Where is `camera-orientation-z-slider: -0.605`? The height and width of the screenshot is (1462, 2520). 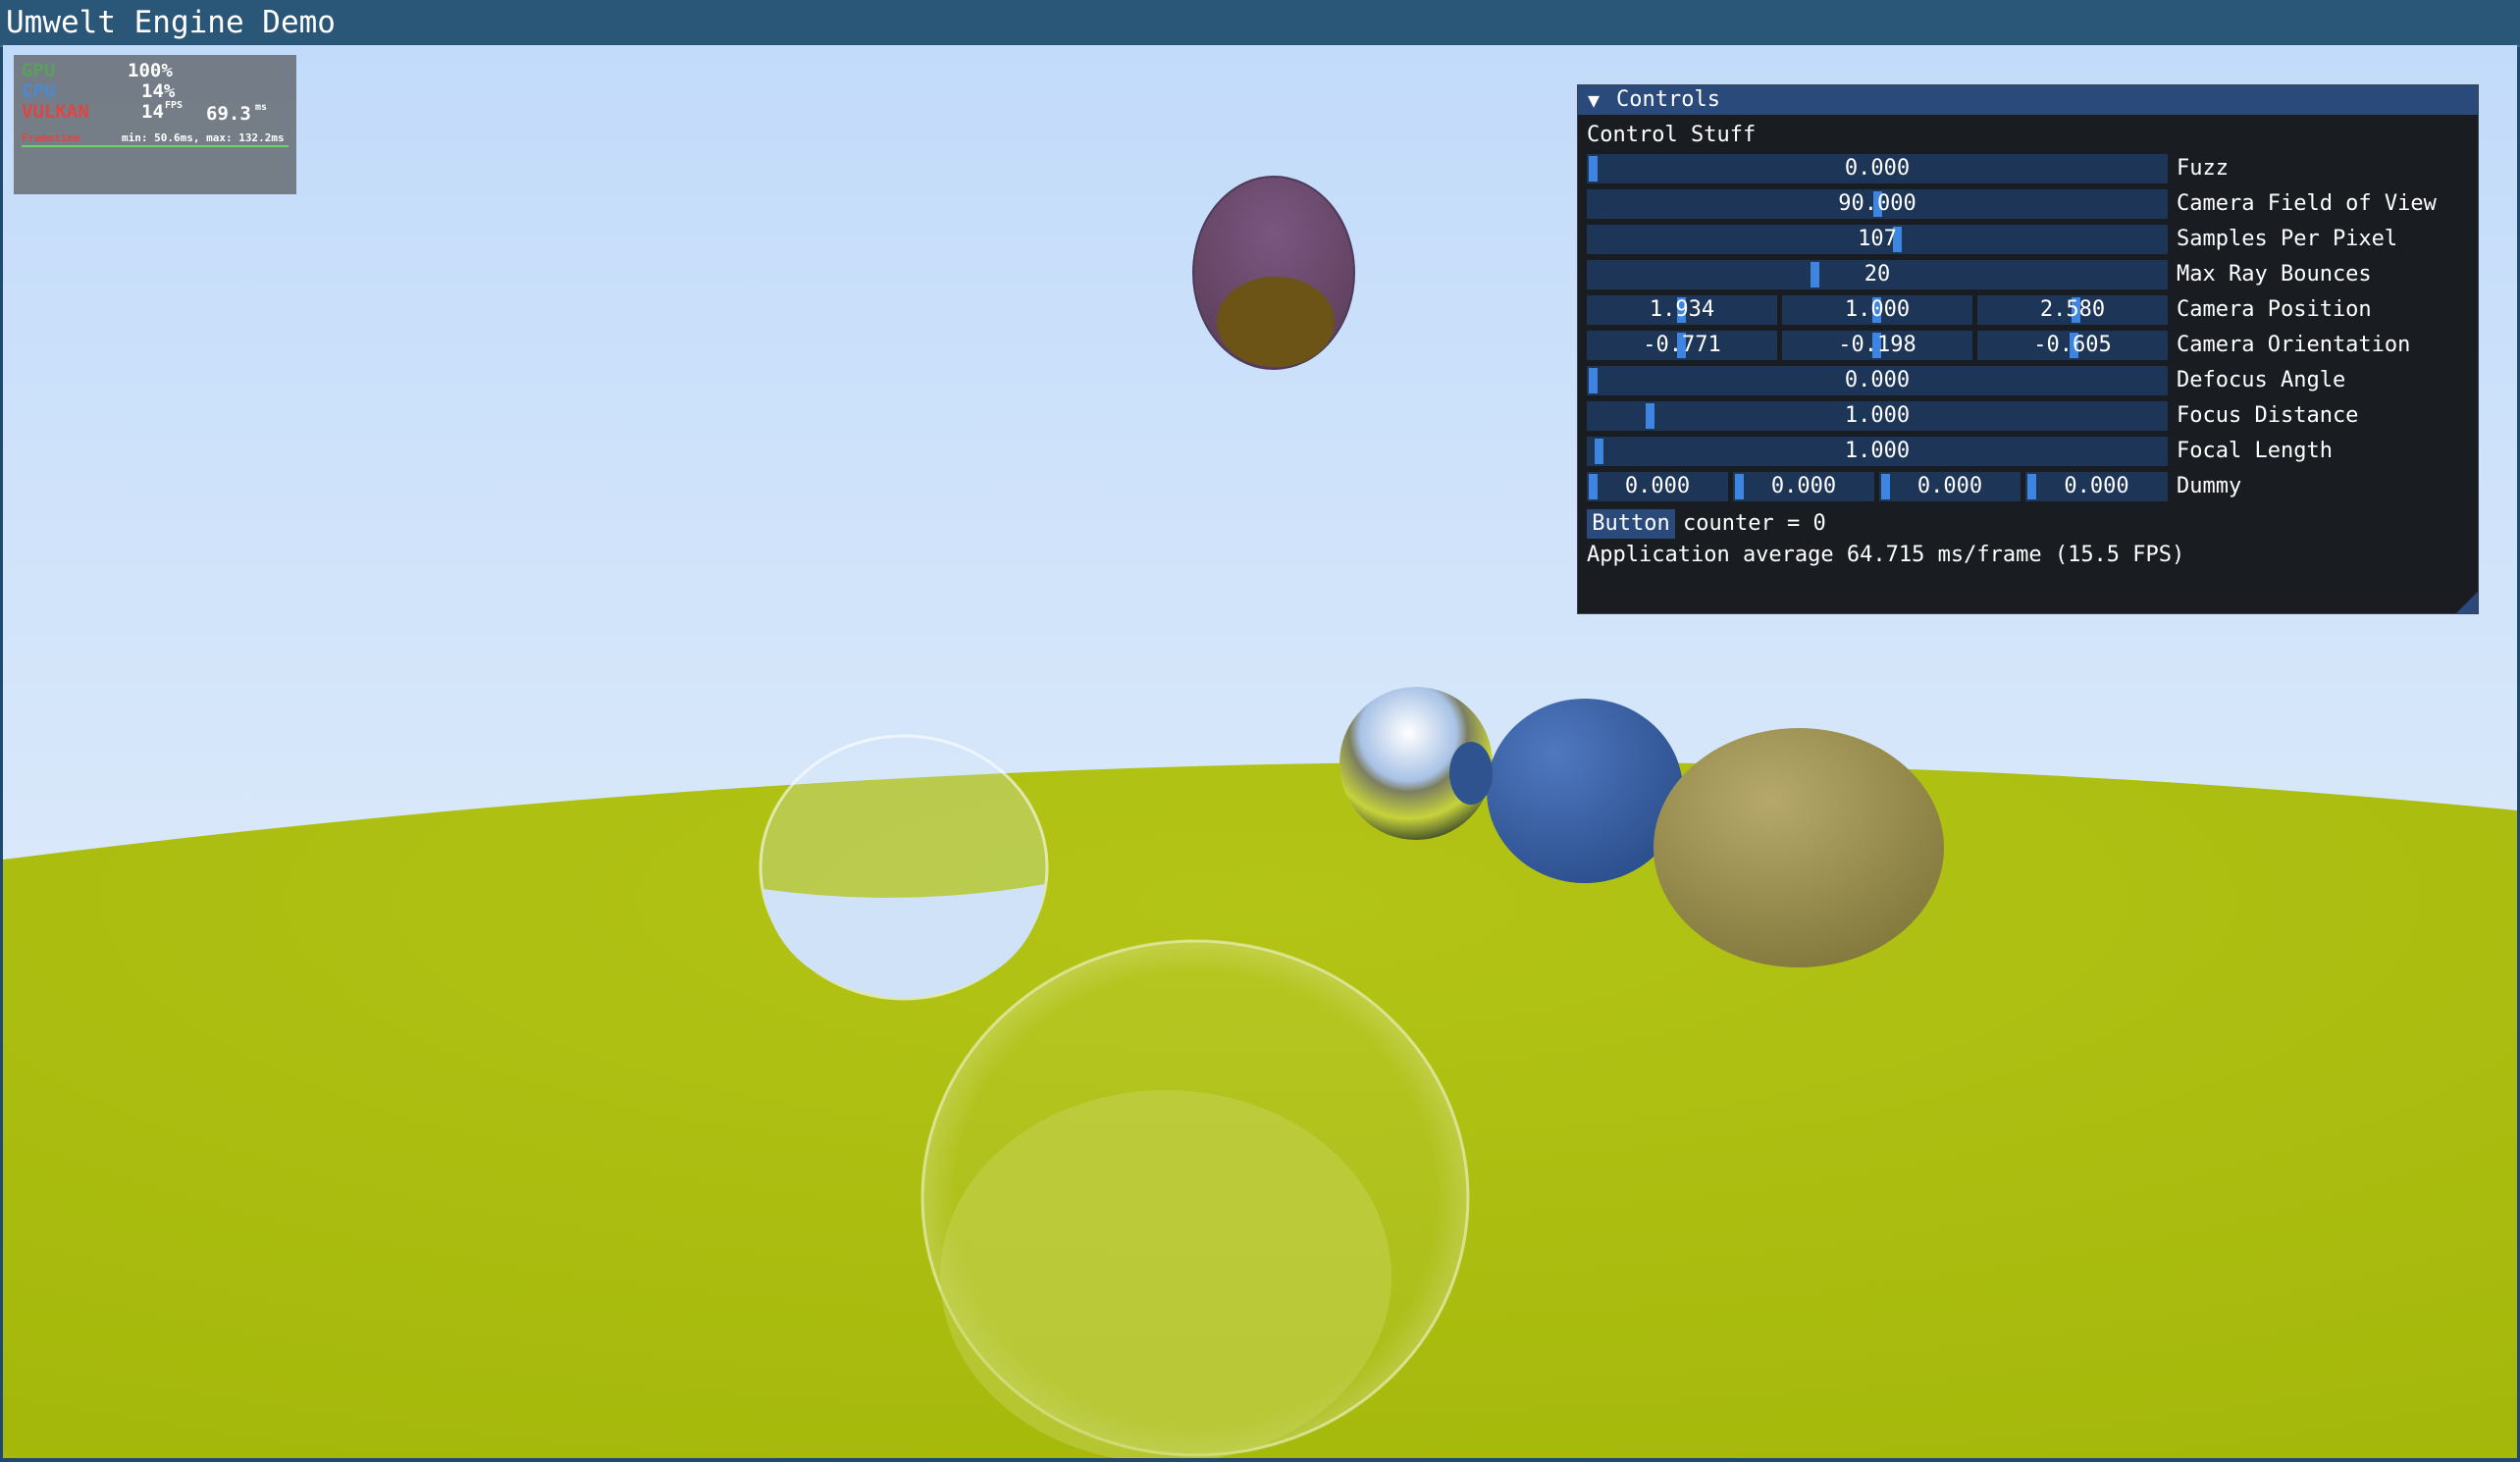 camera-orientation-z-slider: -0.605 is located at coordinates (2072, 345).